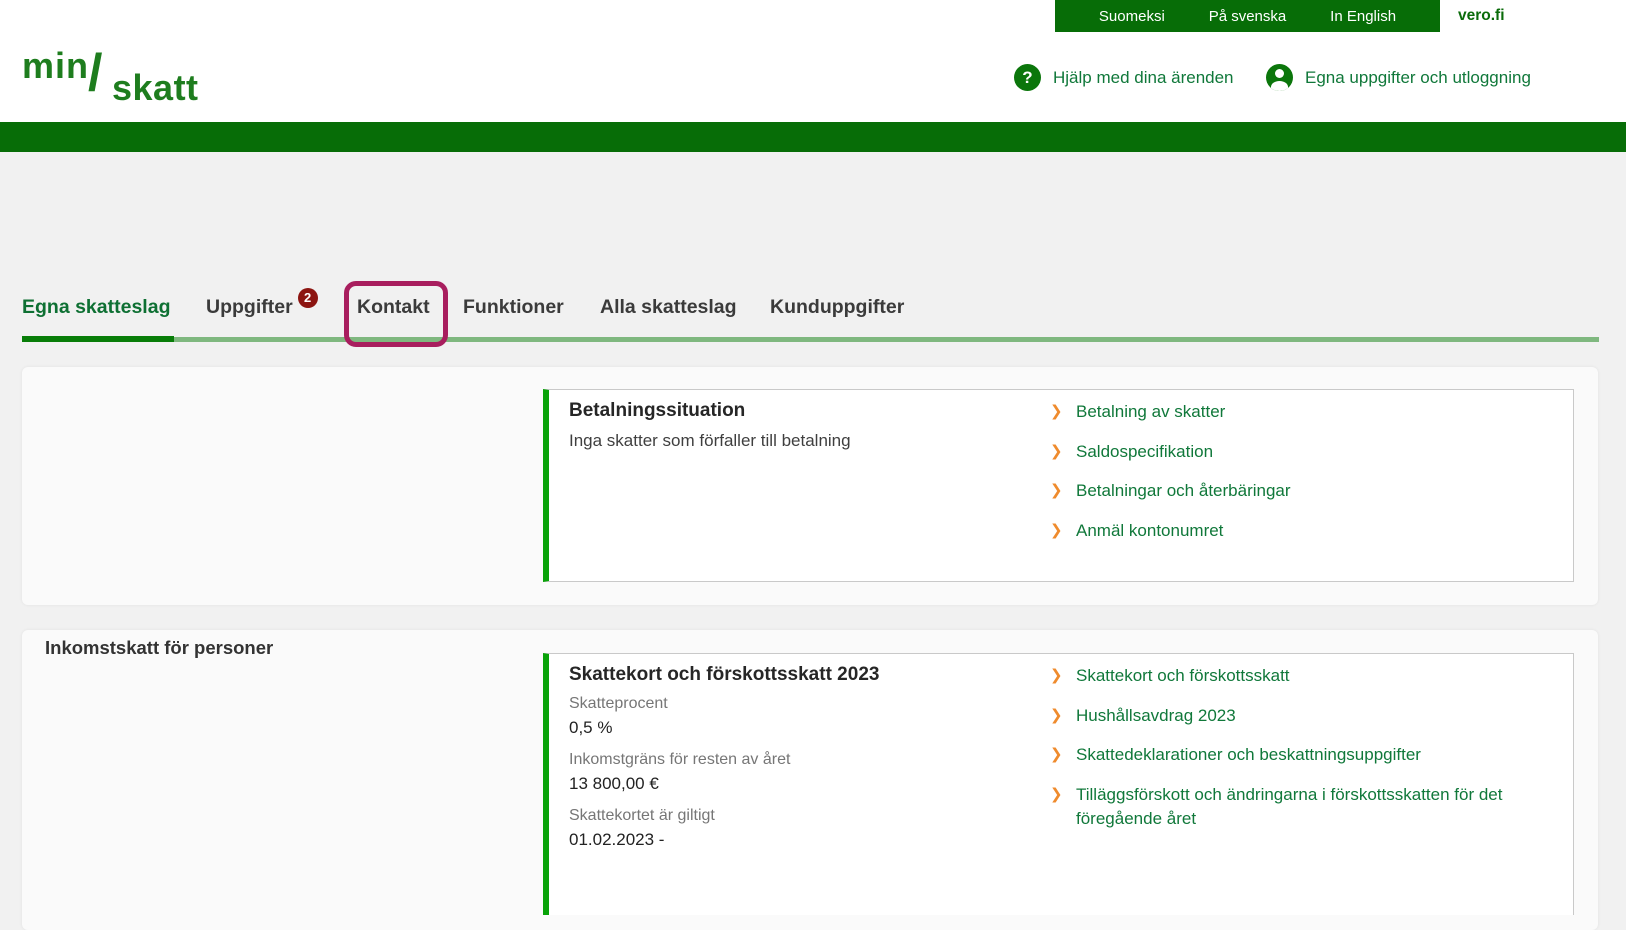  What do you see at coordinates (1481, 16) in the screenshot?
I see `vero-fi-link: vero.fi` at bounding box center [1481, 16].